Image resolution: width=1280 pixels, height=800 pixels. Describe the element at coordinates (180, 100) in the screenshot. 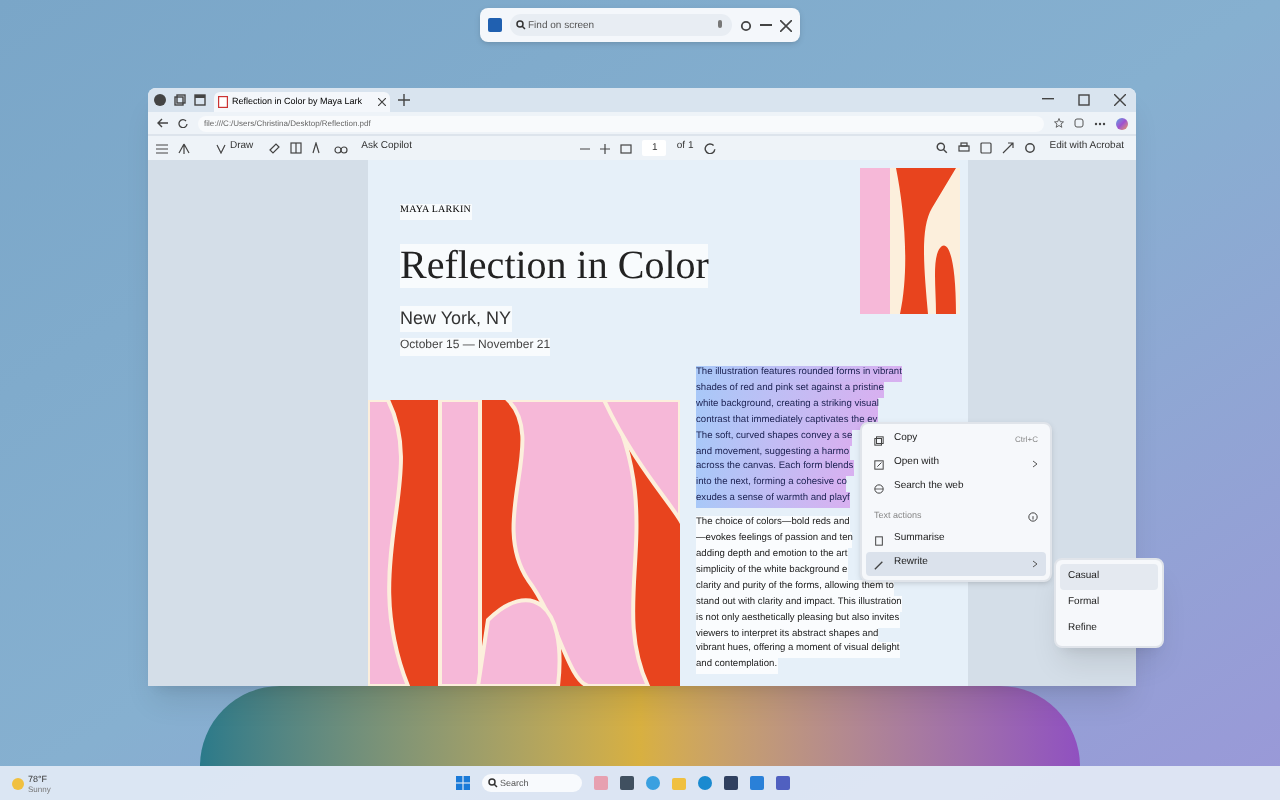

I see `tabs-icon` at that location.